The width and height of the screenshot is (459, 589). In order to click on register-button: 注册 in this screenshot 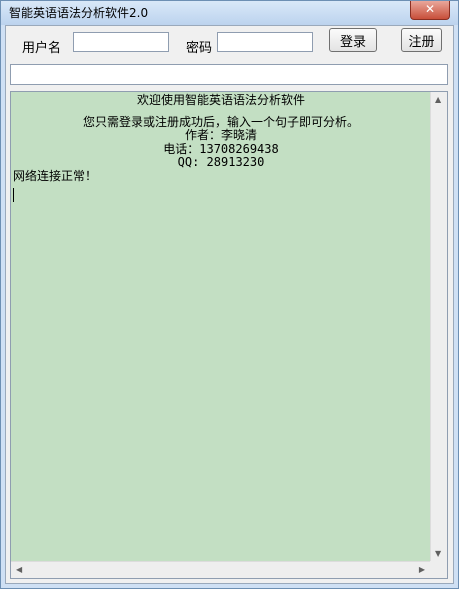, I will do `click(421, 40)`.